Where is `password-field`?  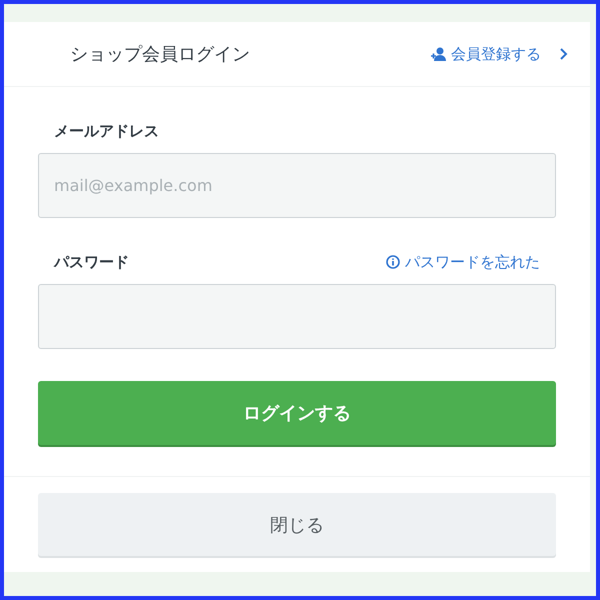 password-field is located at coordinates (297, 316).